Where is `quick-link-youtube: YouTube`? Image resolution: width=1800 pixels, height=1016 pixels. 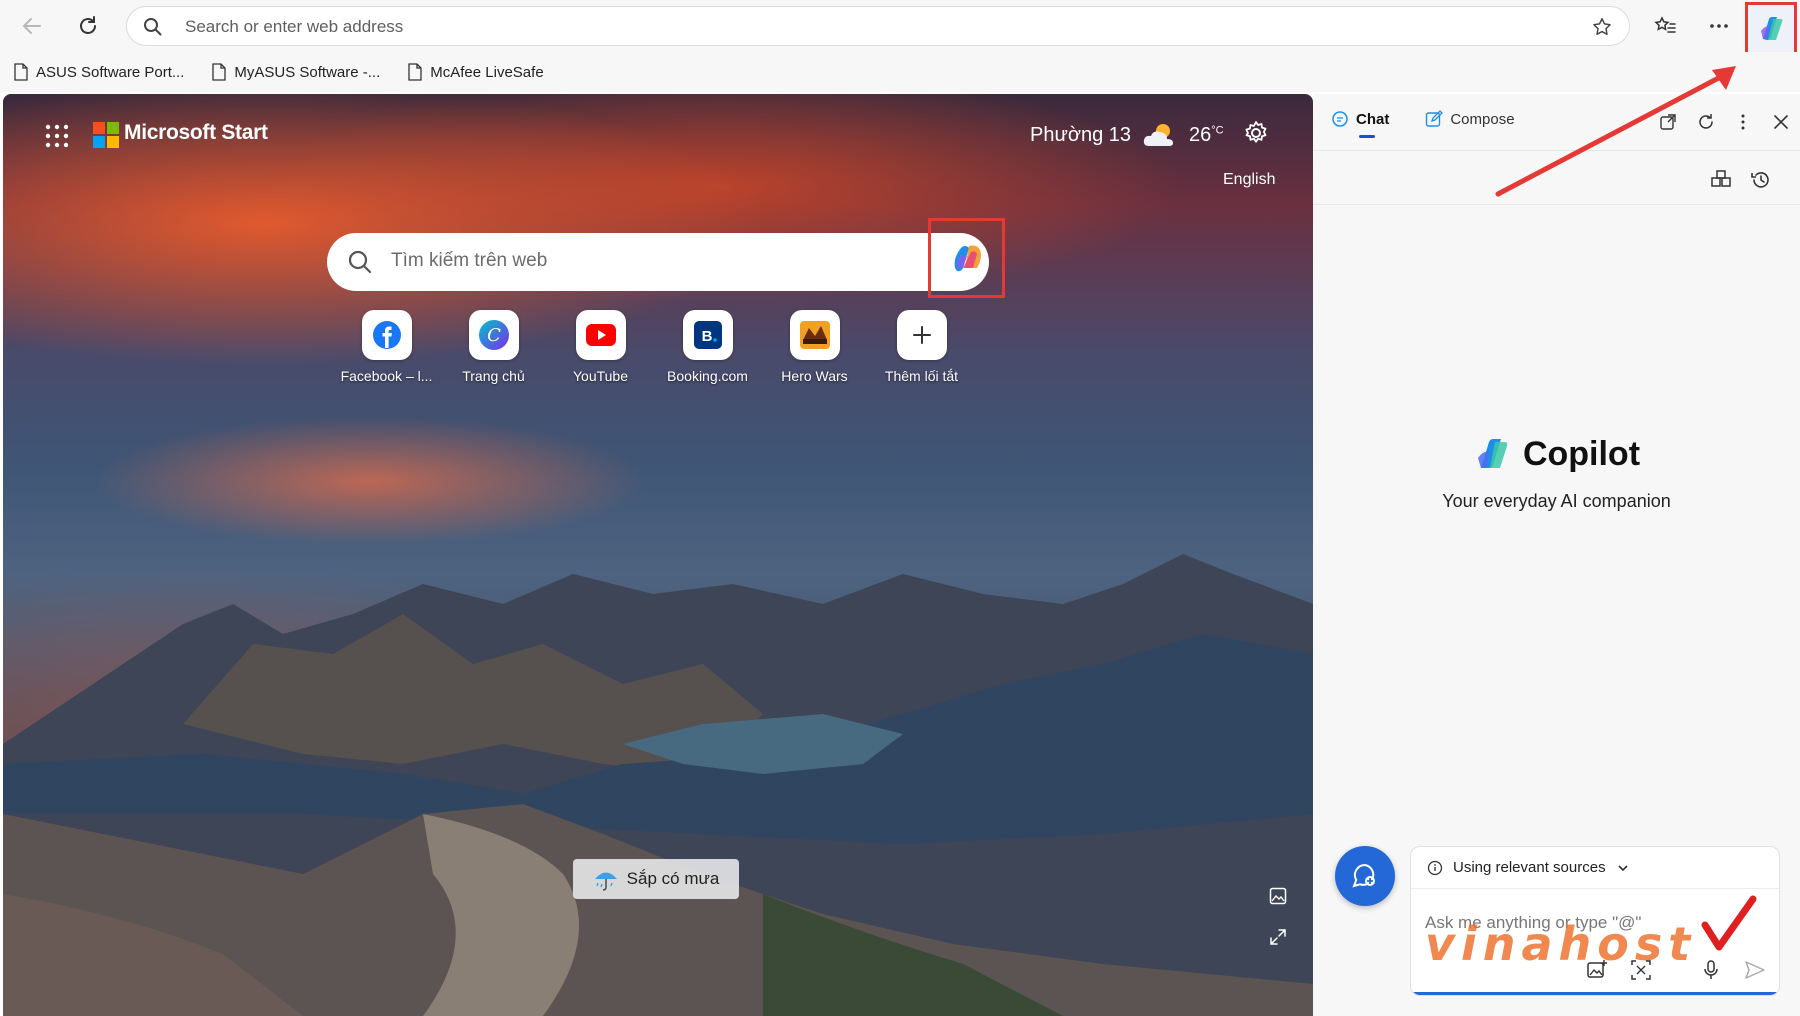
quick-link-youtube: YouTube is located at coordinates (600, 347).